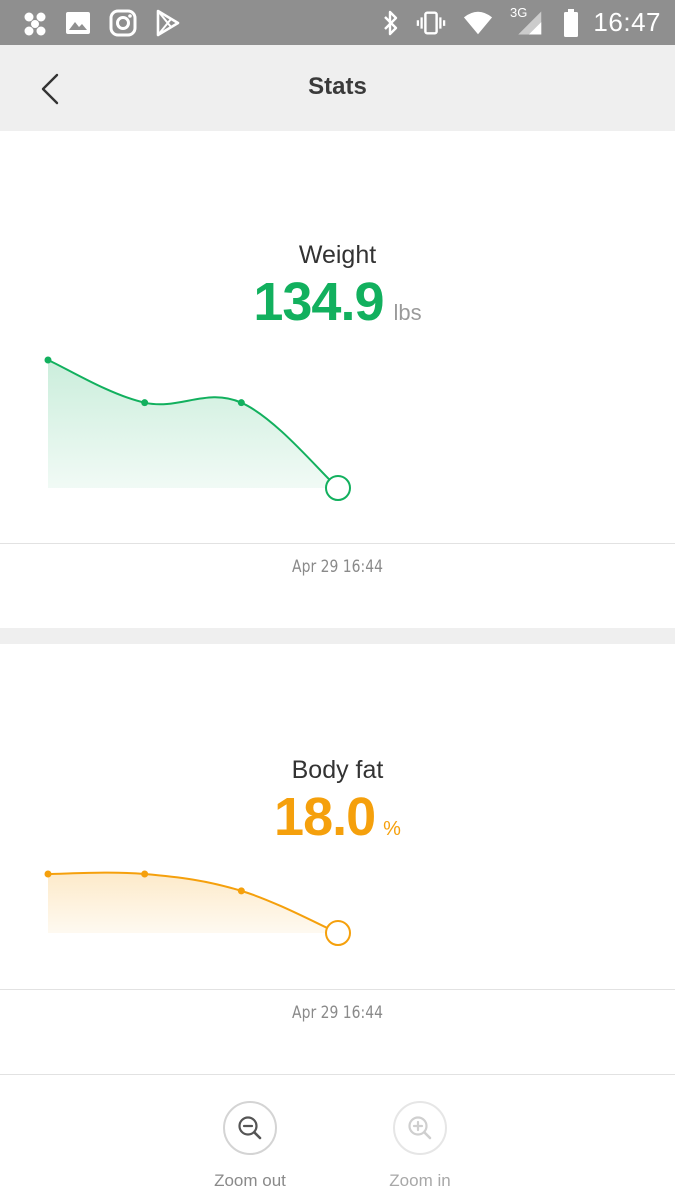  I want to click on vibrate-icon, so click(431, 23).